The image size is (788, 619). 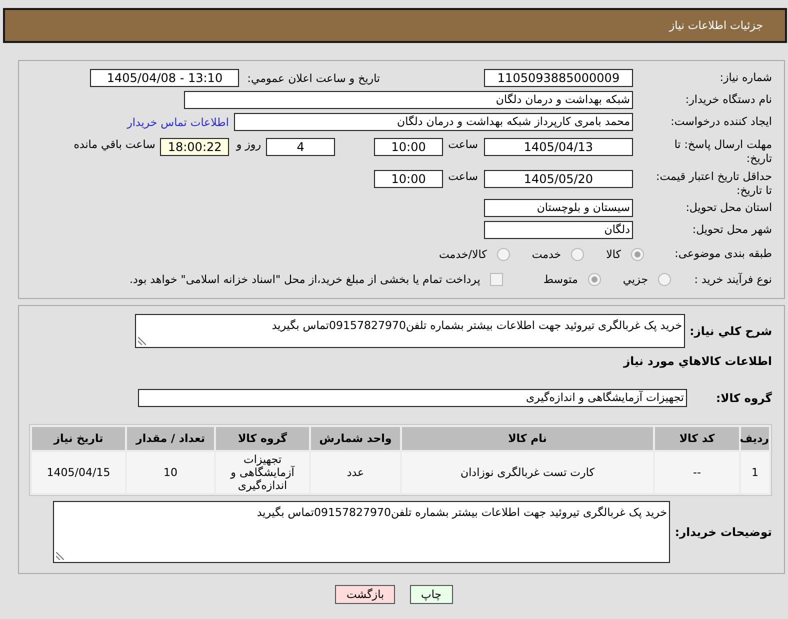 I want to click on column-header: واحد شمارش, so click(x=355, y=438).